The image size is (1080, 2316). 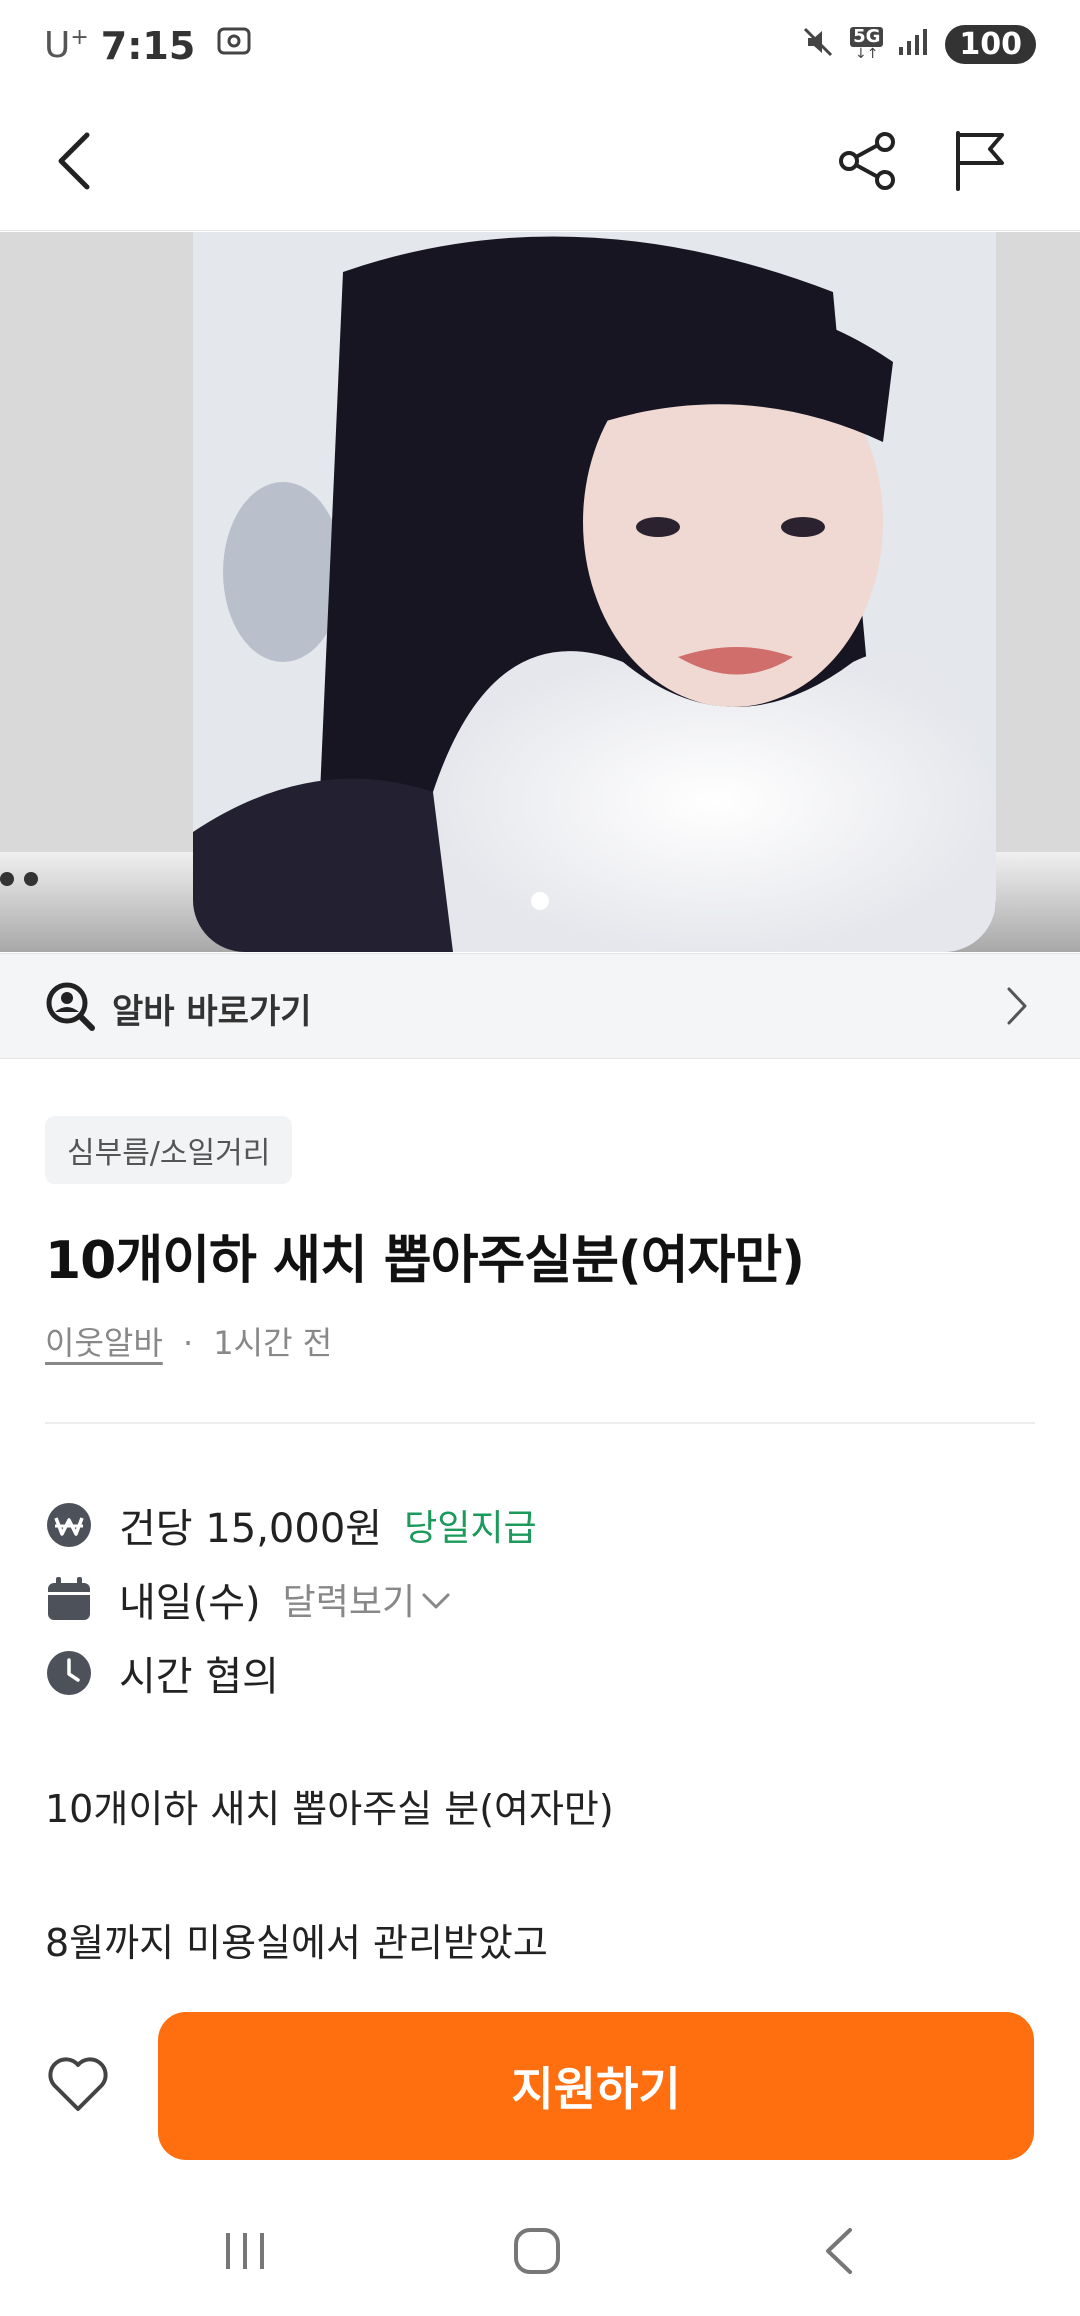 What do you see at coordinates (425, 1261) in the screenshot?
I see `post-title: 10개이하 새치 뽑아주실분(여자만)` at bounding box center [425, 1261].